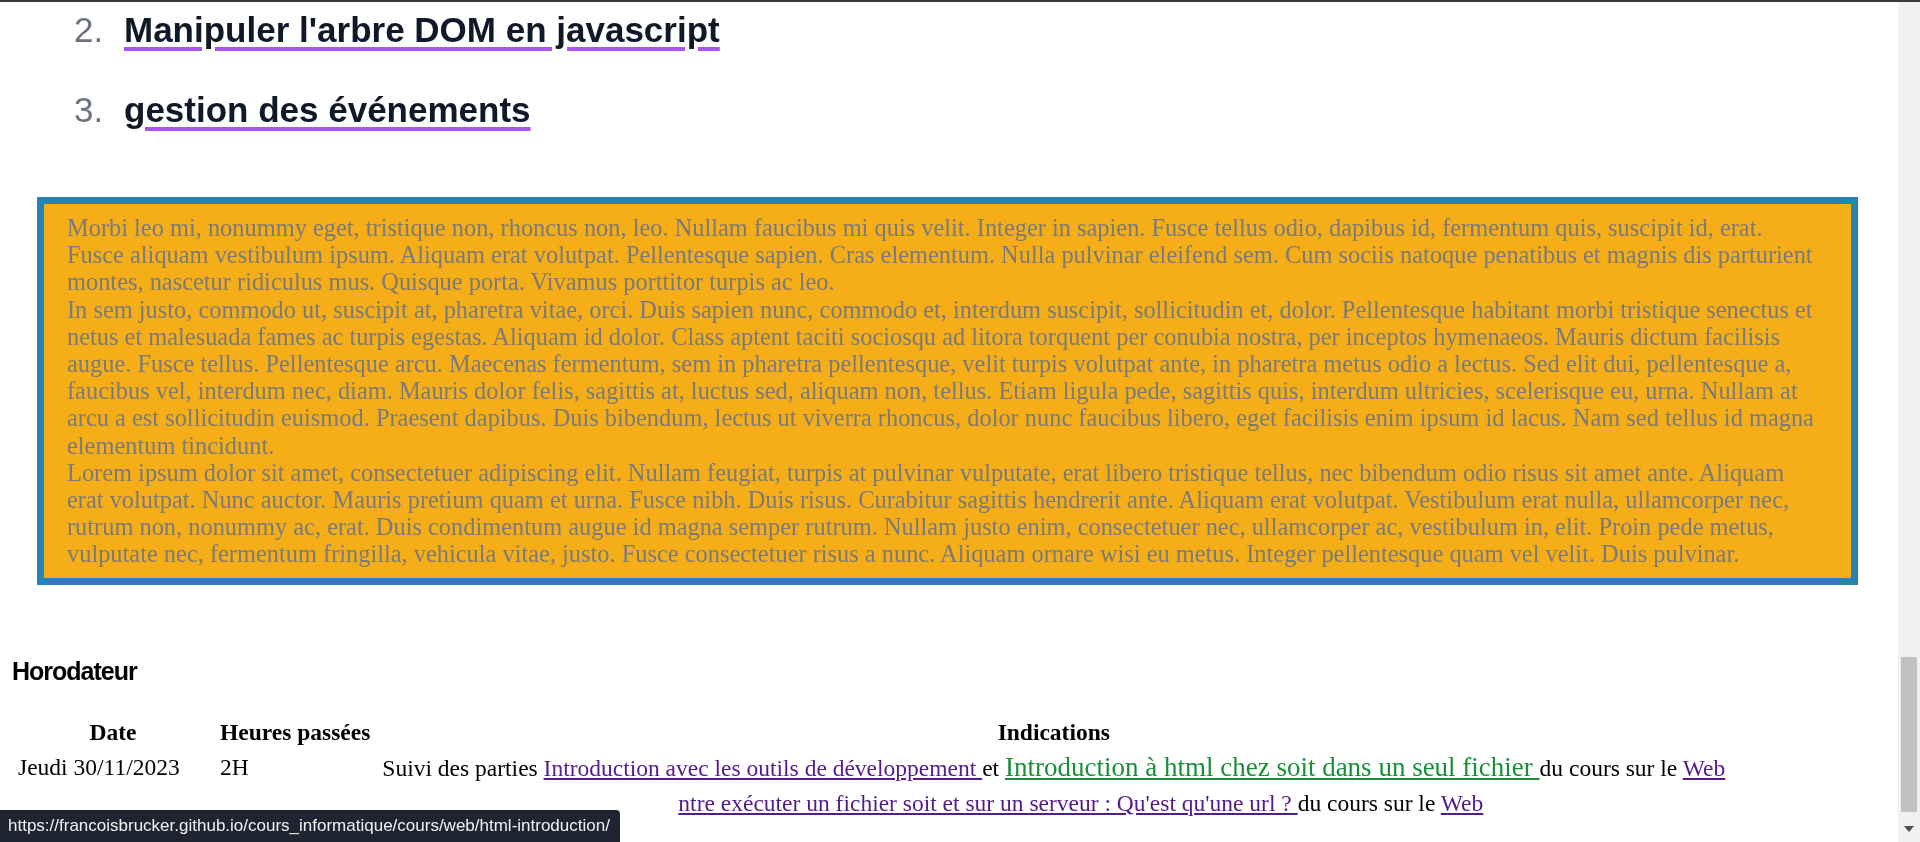 The height and width of the screenshot is (842, 1920). I want to click on link: ntre exécuter un fichier soit et sur un serveur : Qu'est qu'une url ?, so click(988, 803).